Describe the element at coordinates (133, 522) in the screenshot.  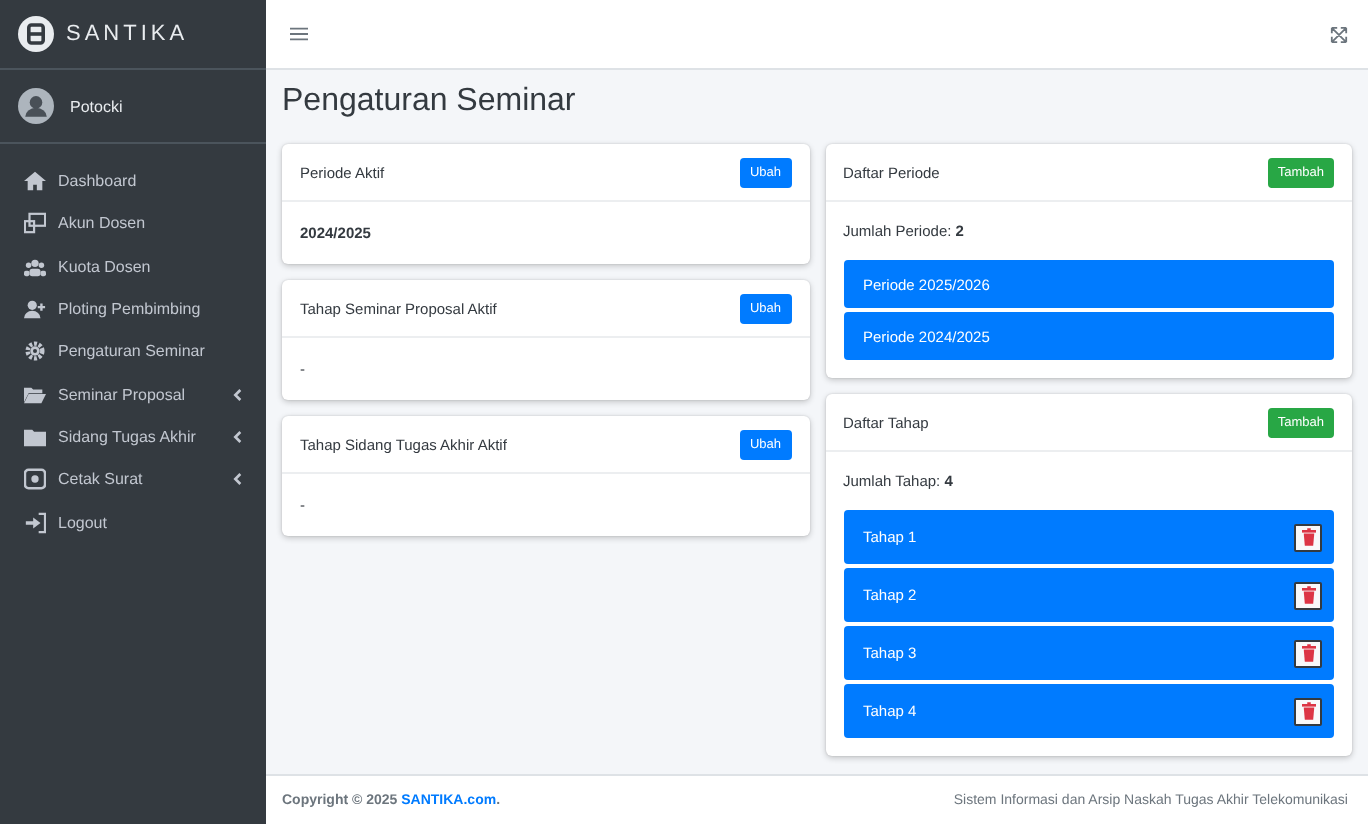
I see `nav-item: Logout` at that location.